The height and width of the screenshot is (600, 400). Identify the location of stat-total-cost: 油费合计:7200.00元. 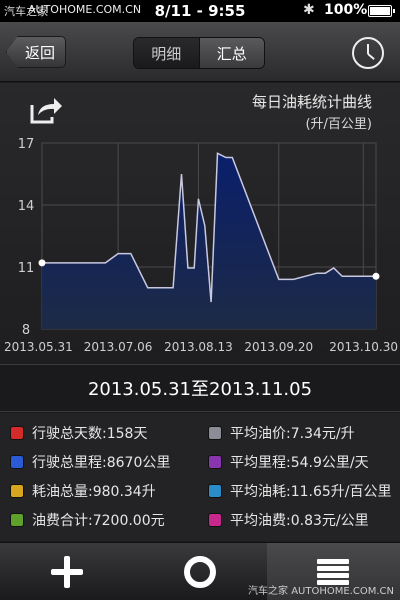
(87, 520).